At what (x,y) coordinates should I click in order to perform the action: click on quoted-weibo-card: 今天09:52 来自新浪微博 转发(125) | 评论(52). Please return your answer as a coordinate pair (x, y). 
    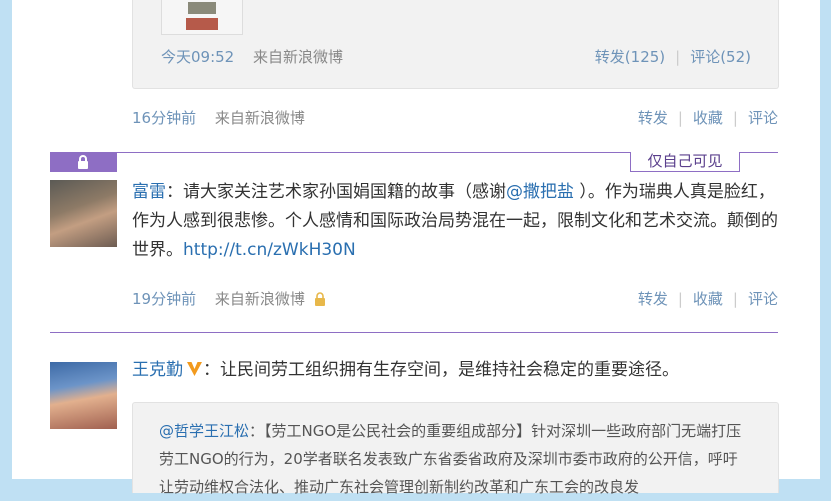
    Looking at the image, I should click on (455, 44).